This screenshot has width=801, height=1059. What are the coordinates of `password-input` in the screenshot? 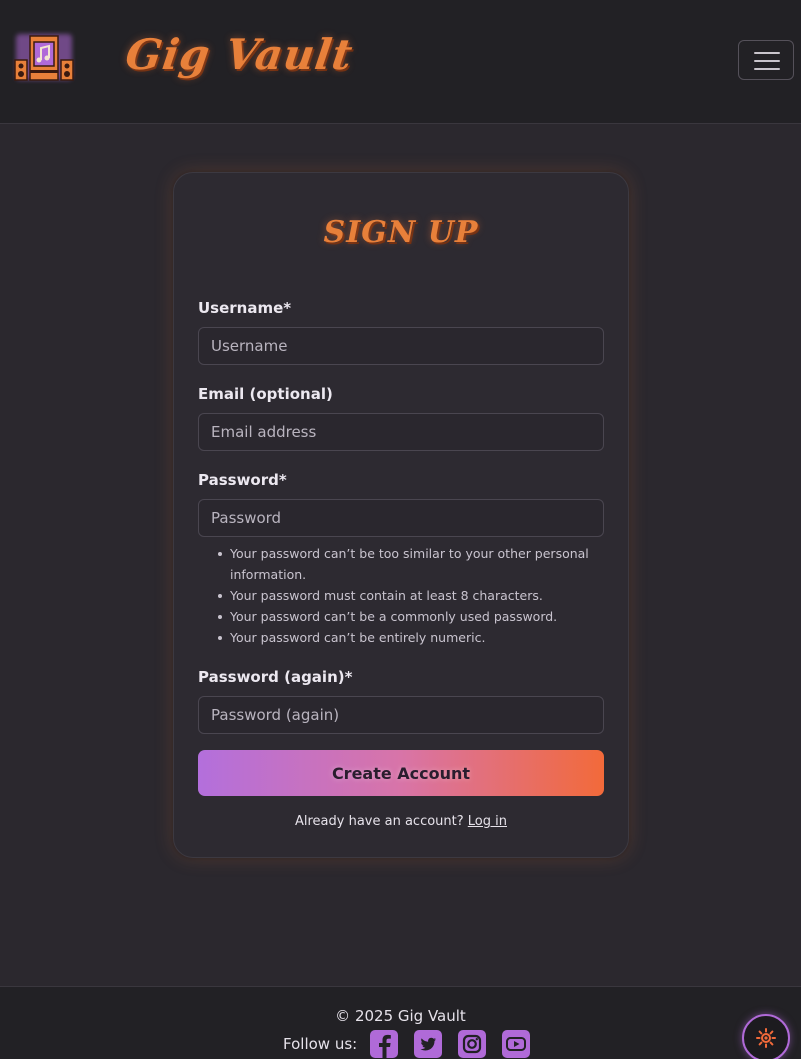 It's located at (401, 518).